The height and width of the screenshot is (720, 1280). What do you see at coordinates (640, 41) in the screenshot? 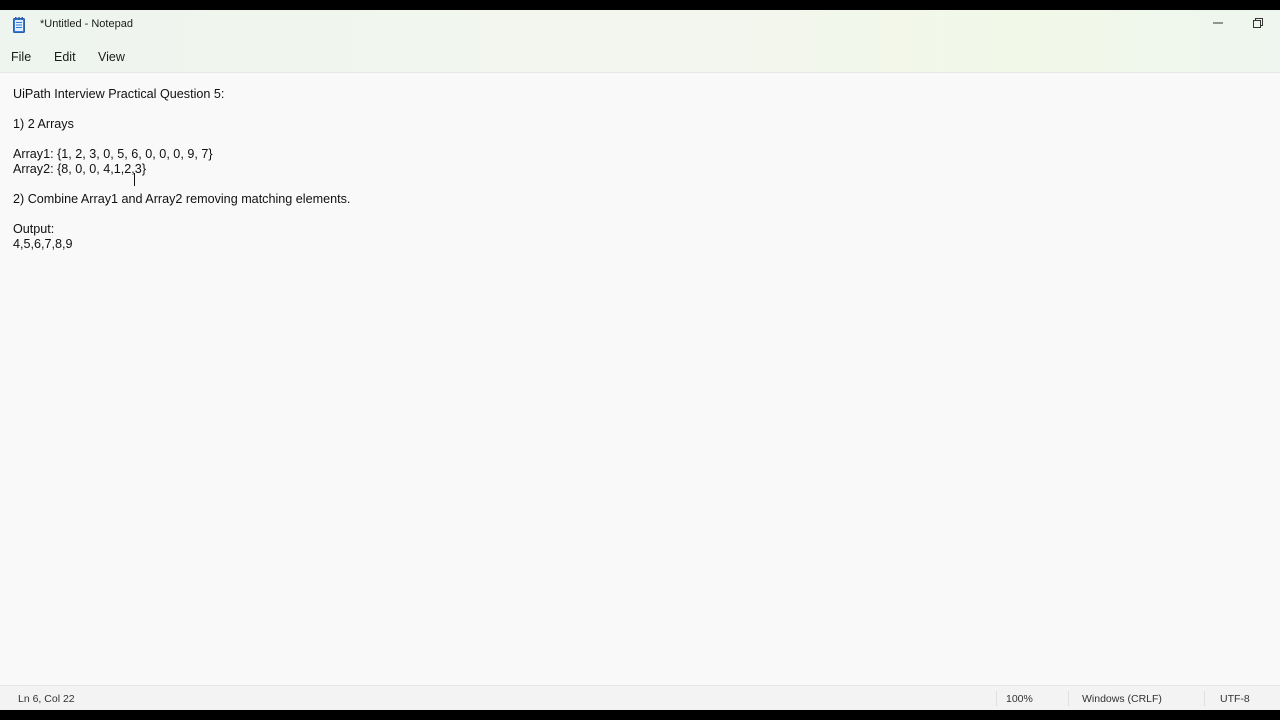
I see `title-and-menu-area: *Untitled - Notepad File Edit View` at bounding box center [640, 41].